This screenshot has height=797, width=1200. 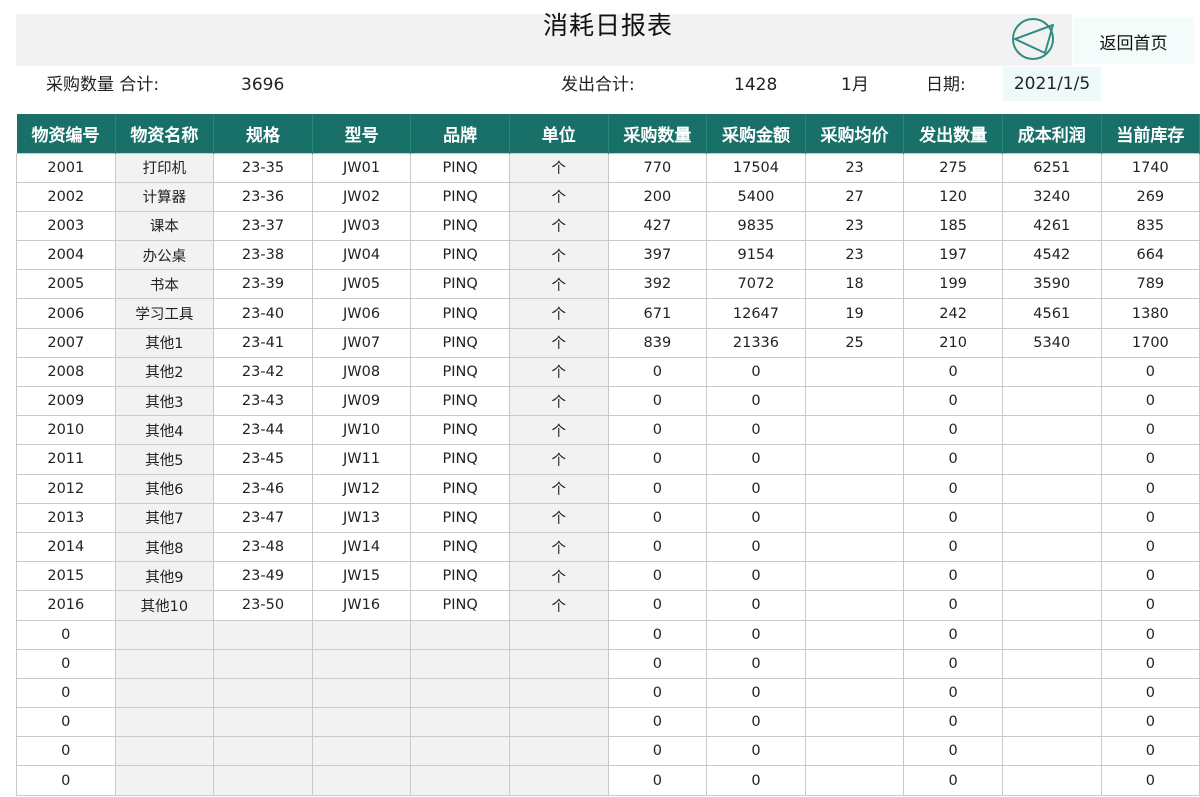 I want to click on table-cell: 23-43, so click(x=263, y=401).